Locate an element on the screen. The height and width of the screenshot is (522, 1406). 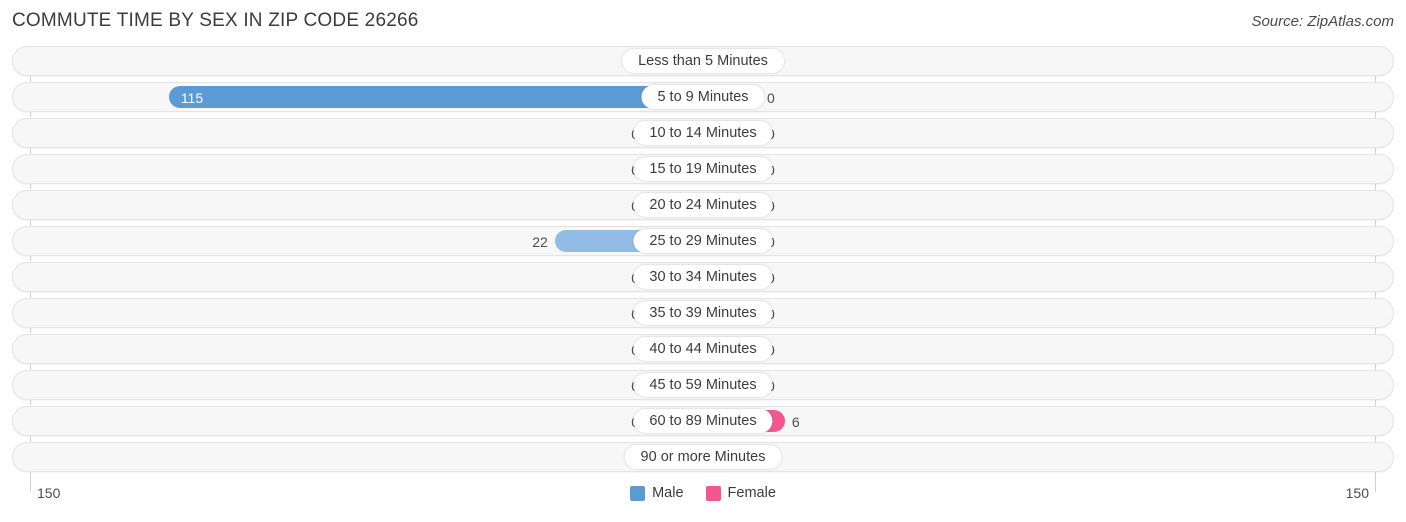
chart-legend: Male Female is located at coordinates (703, 493).